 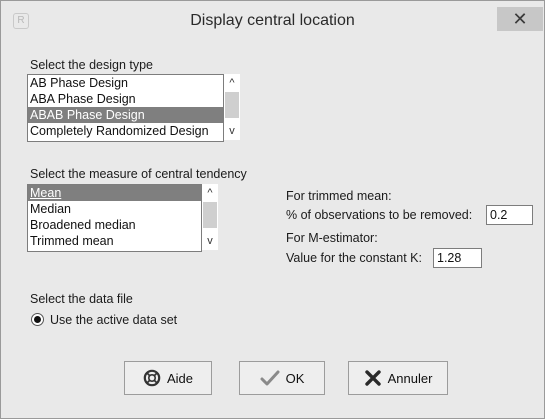 What do you see at coordinates (138, 174) in the screenshot?
I see `measure-label: Select the measure of central tendency` at bounding box center [138, 174].